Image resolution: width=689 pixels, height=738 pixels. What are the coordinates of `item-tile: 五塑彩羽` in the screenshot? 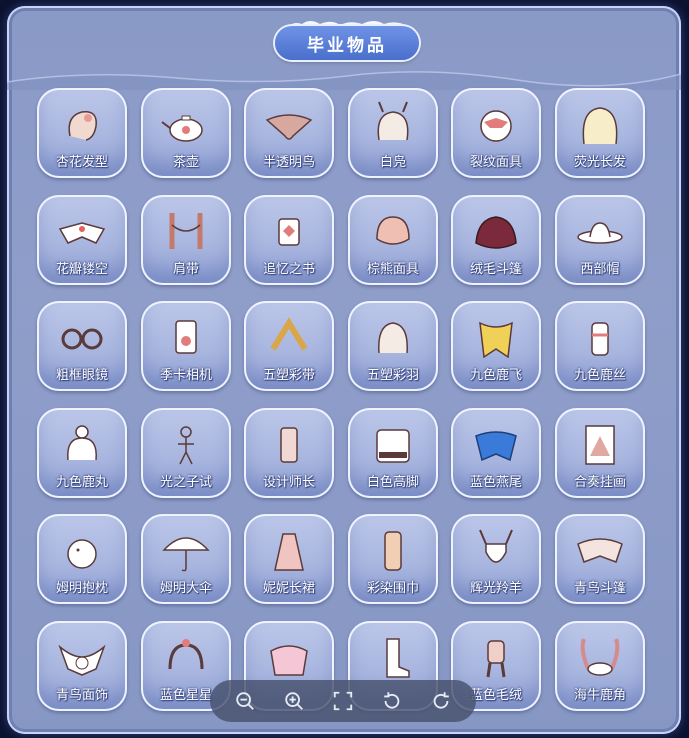 It's located at (393, 346).